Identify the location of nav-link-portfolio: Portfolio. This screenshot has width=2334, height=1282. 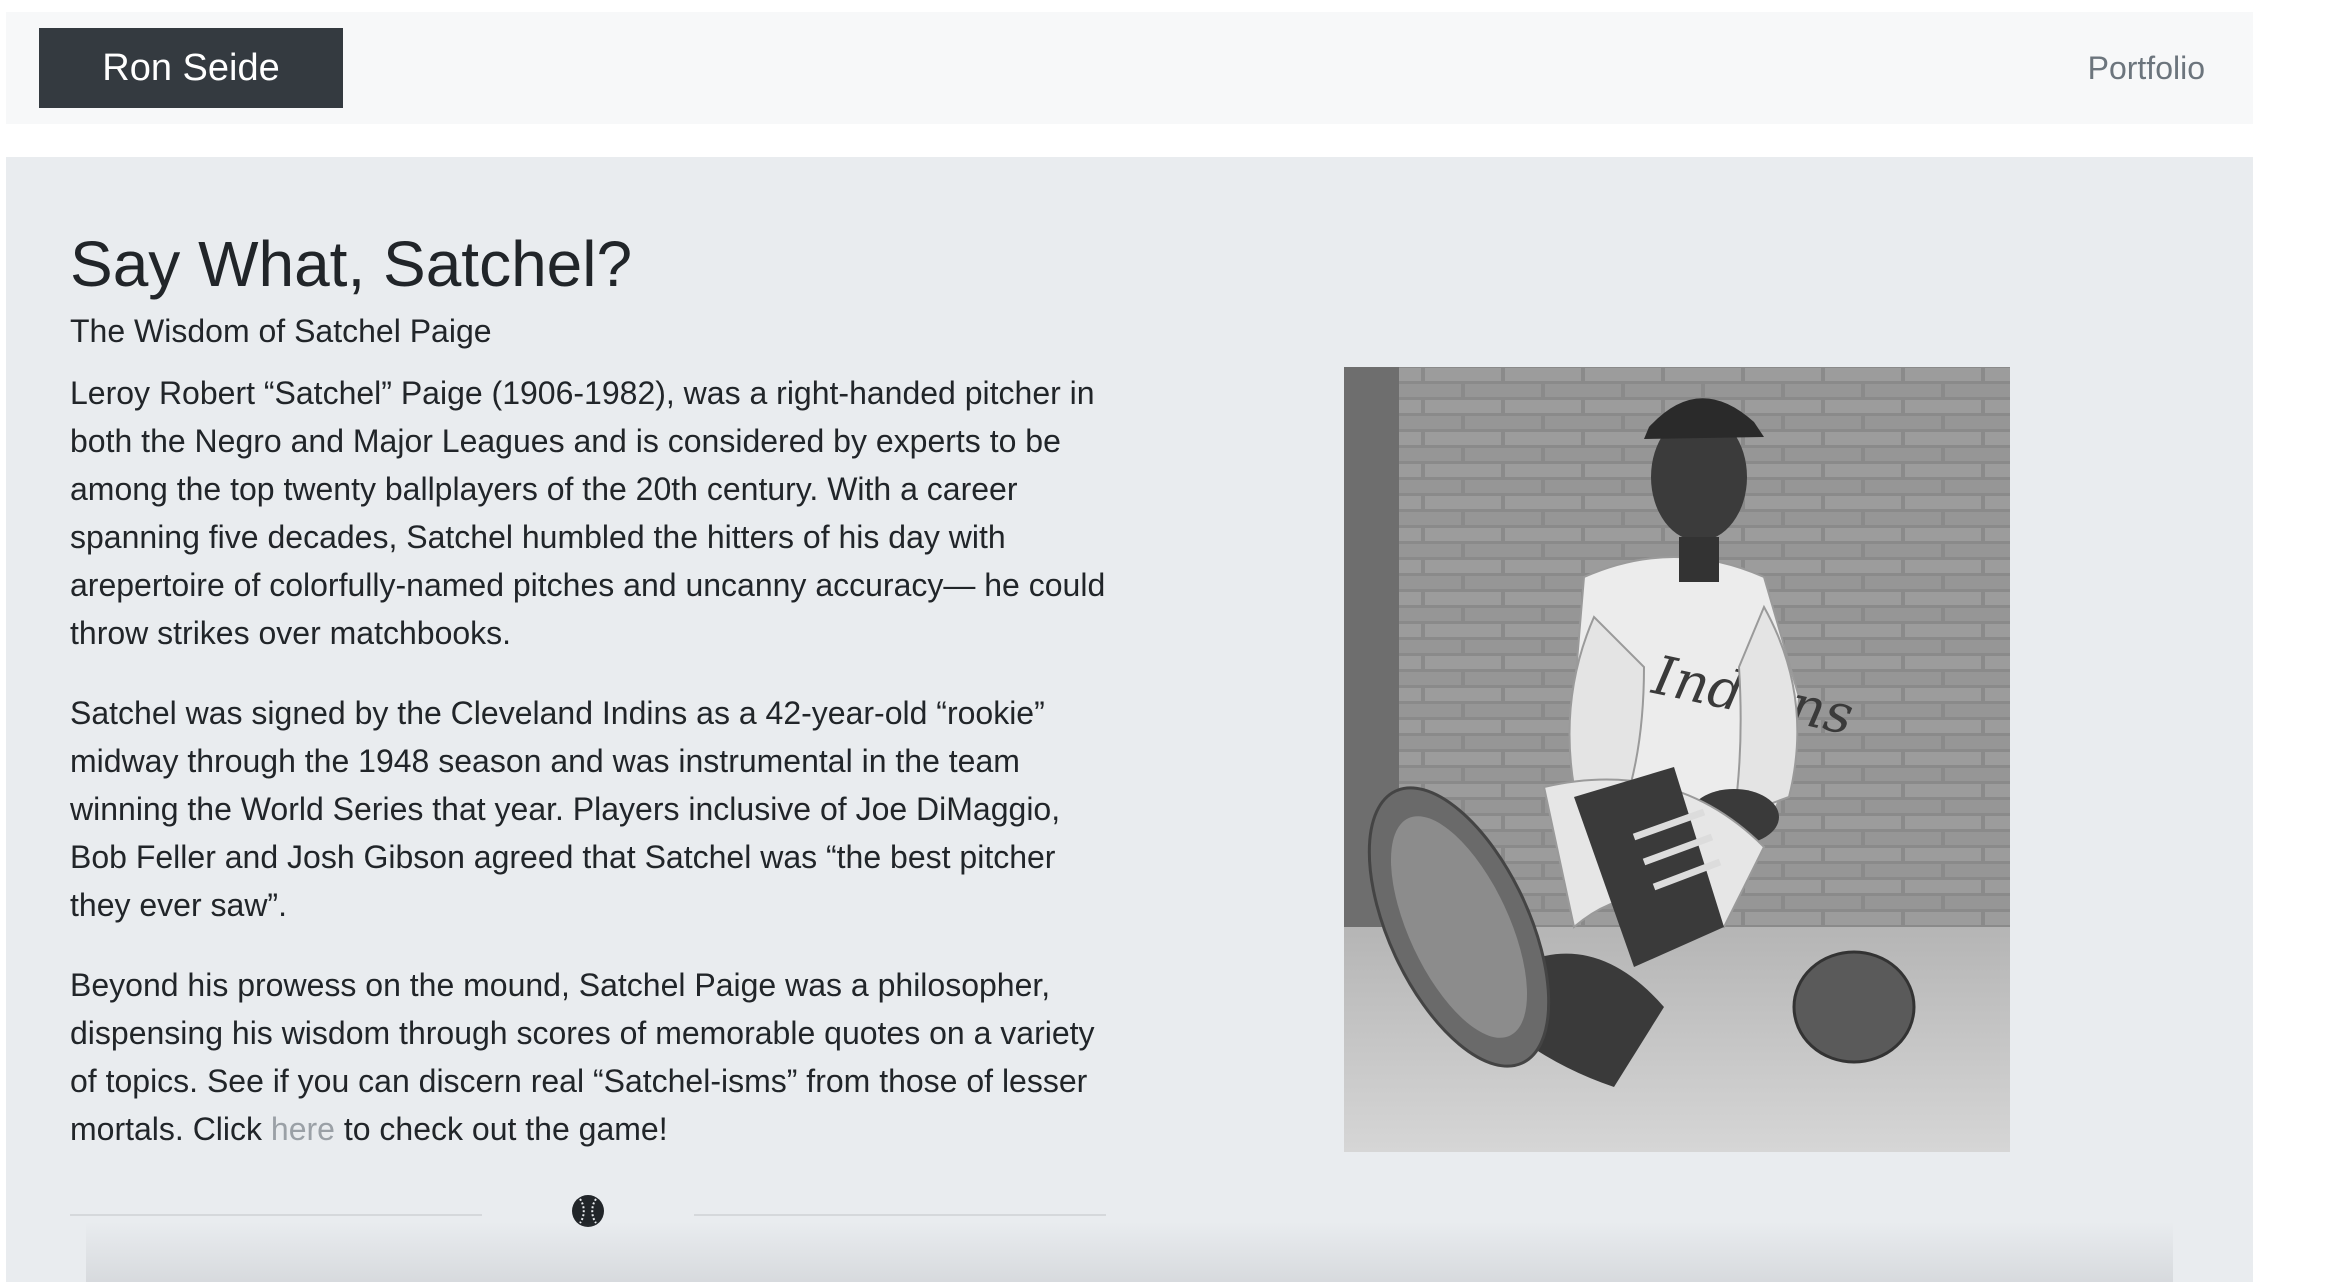
(2146, 68).